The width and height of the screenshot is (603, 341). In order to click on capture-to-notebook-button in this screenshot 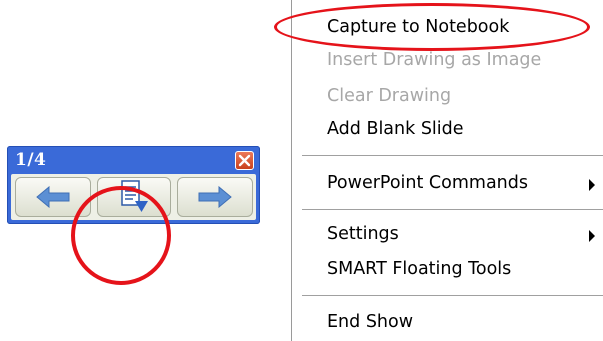, I will do `click(134, 197)`.